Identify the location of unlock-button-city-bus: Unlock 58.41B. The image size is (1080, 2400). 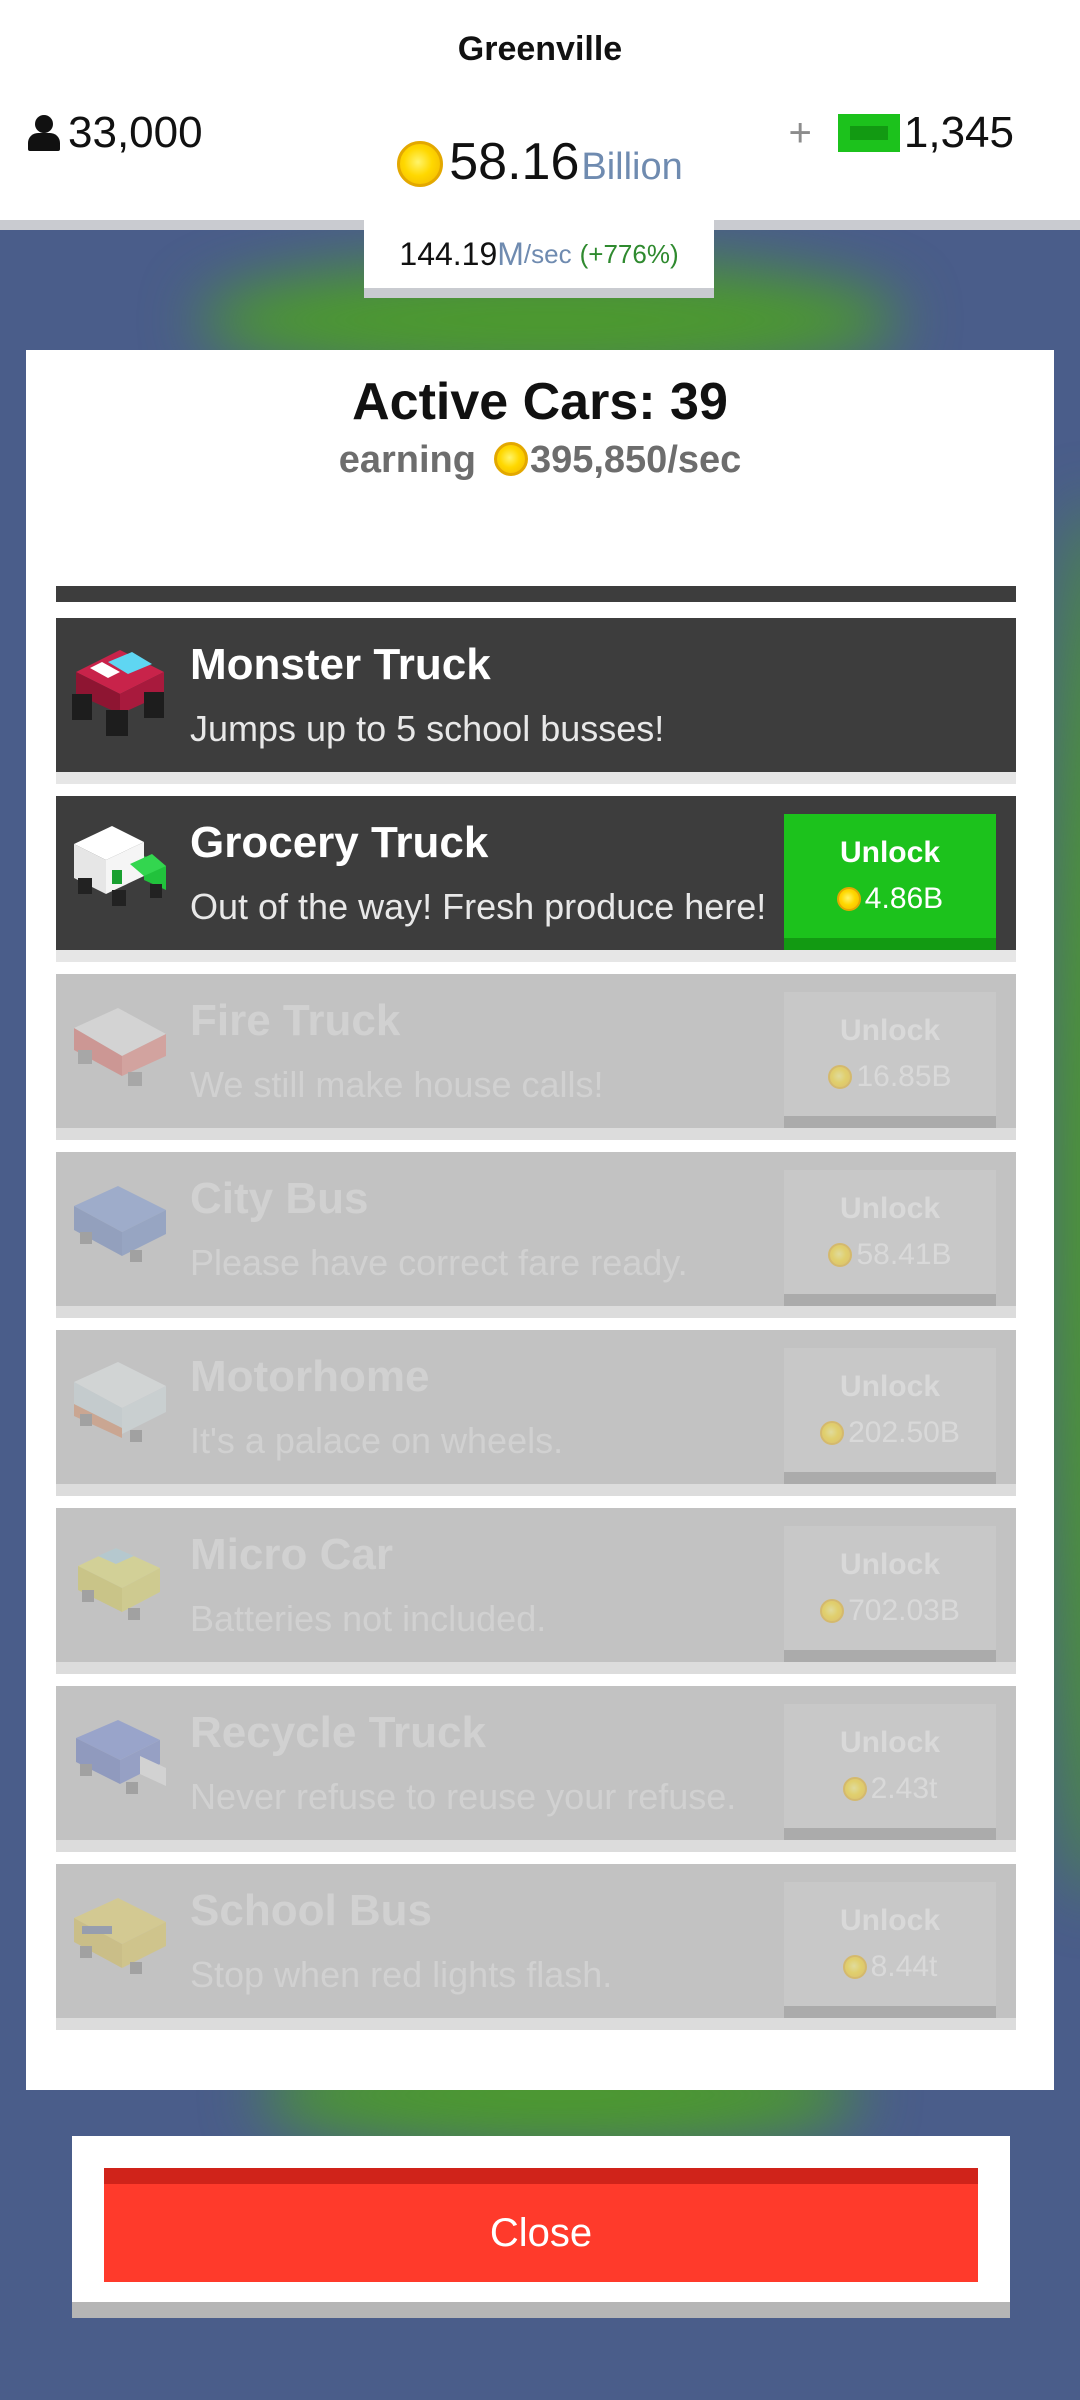
(890, 1238).